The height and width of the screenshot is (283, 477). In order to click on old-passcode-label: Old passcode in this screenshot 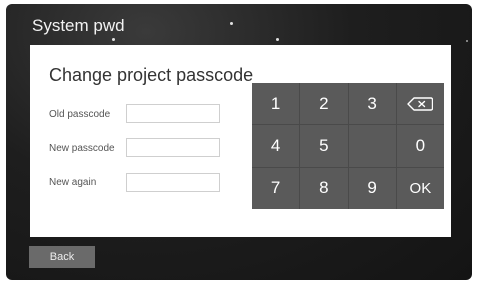, I will do `click(80, 114)`.